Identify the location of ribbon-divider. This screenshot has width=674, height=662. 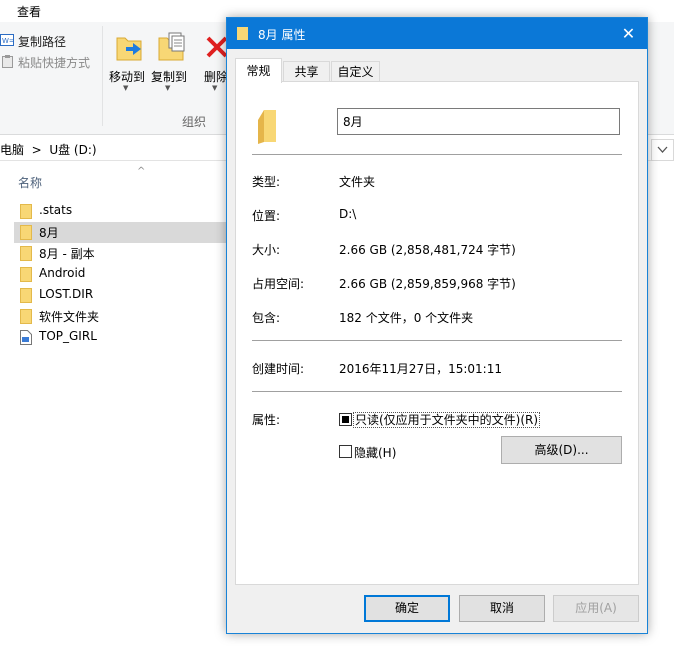
(102, 76).